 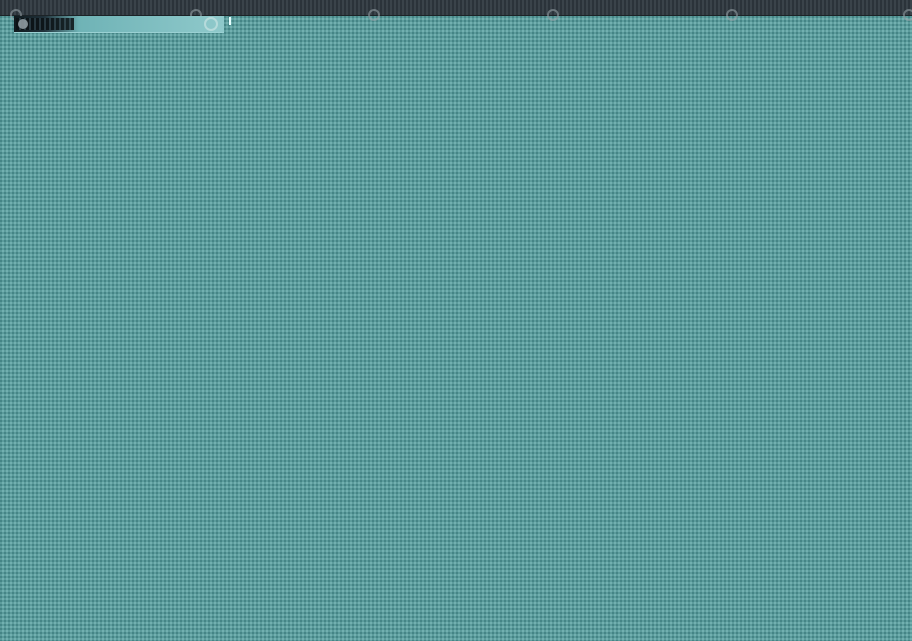 I want to click on text-cursor, so click(x=230, y=21).